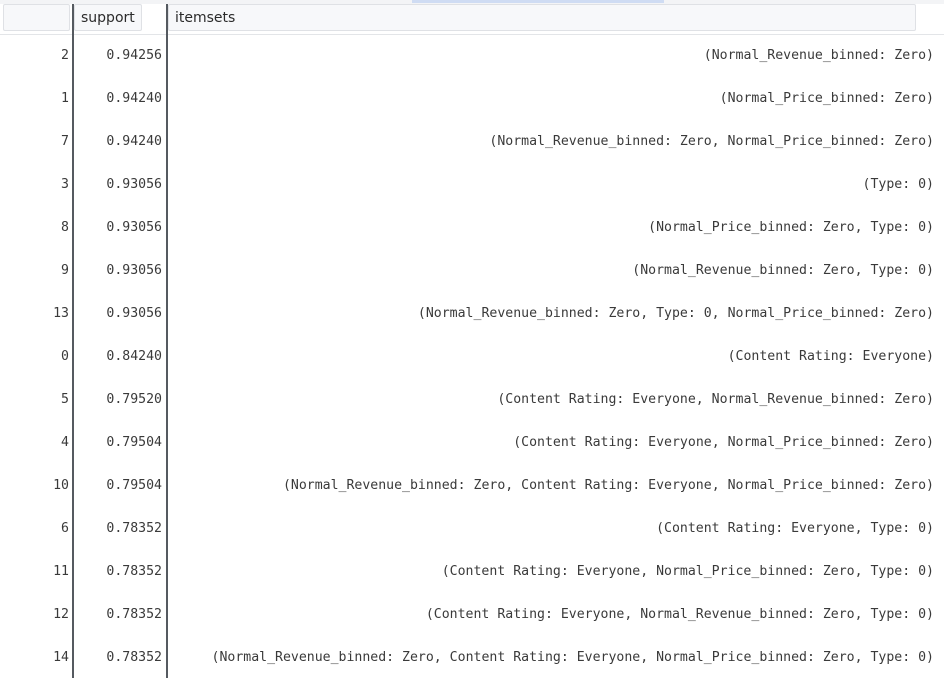  I want to click on itemsets-cell: (Normal_Revenue_binned: Zero), so click(818, 55).